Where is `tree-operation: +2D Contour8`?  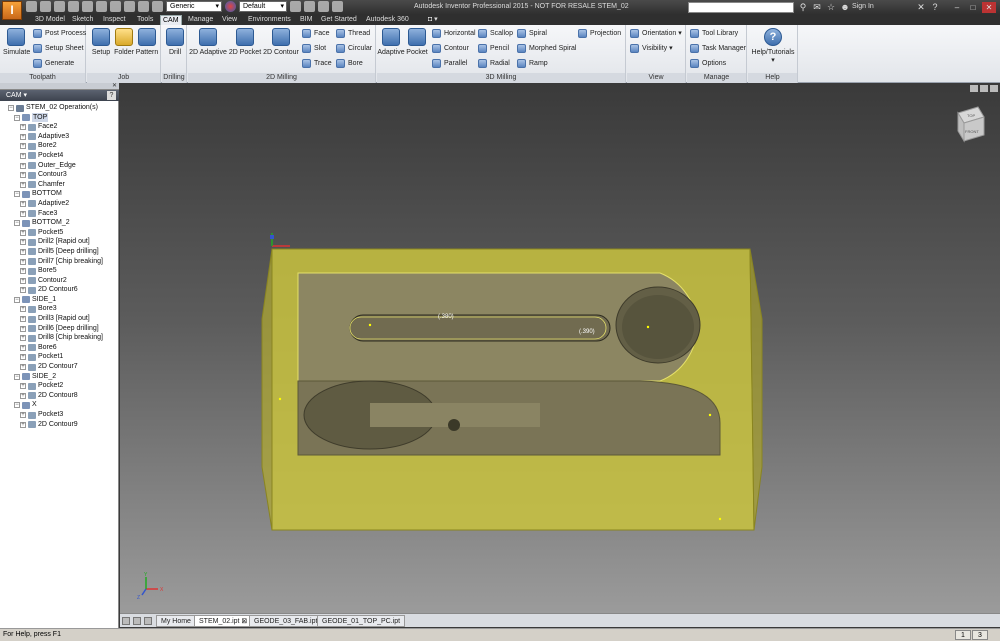
tree-operation: +2D Contour8 is located at coordinates (59, 396).